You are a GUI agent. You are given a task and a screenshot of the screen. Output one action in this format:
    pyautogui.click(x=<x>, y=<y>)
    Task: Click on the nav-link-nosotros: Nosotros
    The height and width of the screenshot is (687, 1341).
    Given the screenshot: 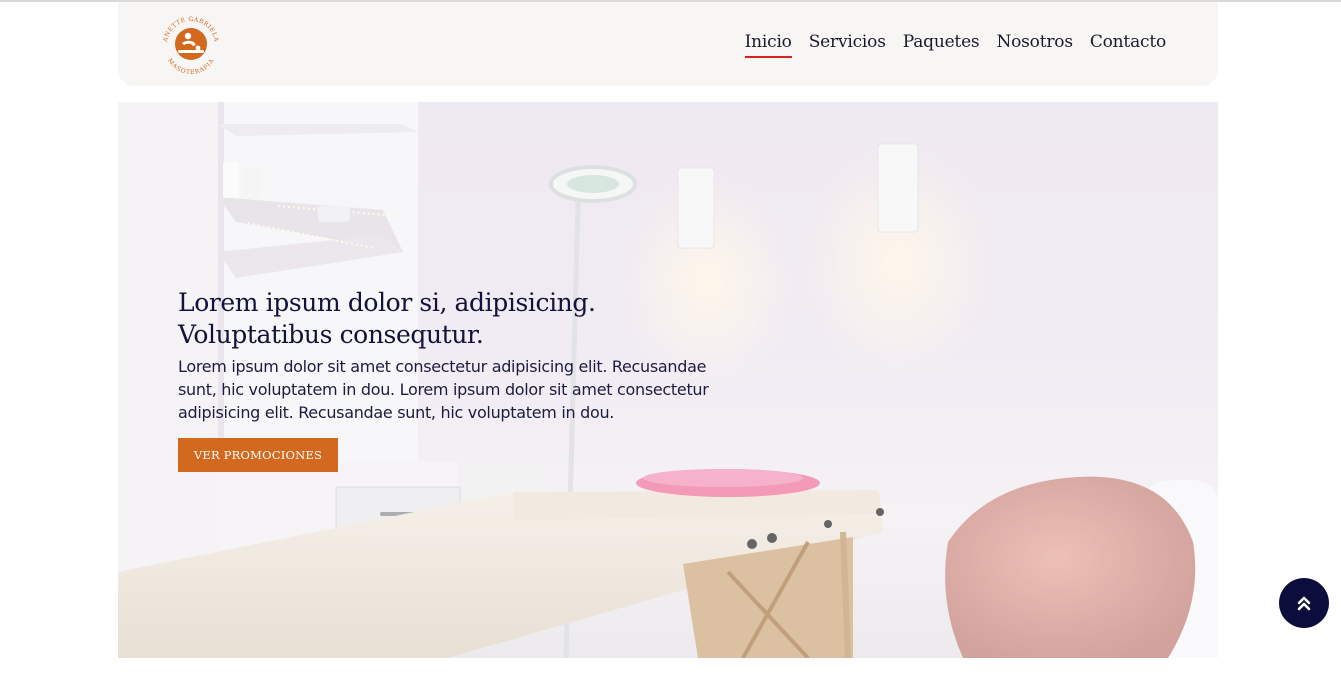 What is the action you would take?
    pyautogui.click(x=1034, y=45)
    